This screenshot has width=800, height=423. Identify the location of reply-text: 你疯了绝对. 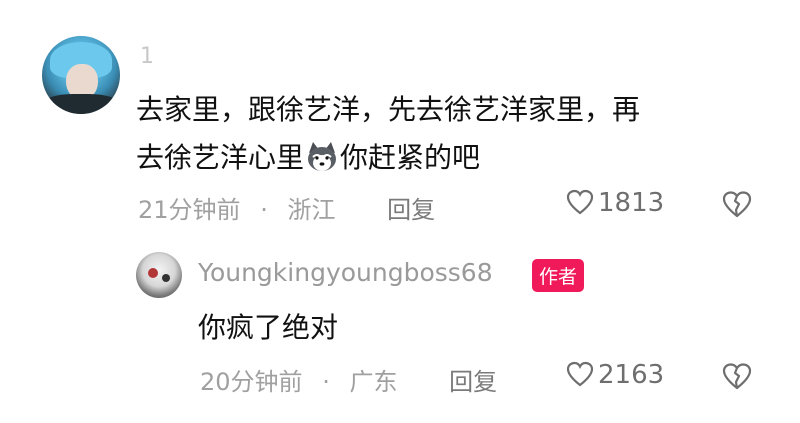
(268, 327).